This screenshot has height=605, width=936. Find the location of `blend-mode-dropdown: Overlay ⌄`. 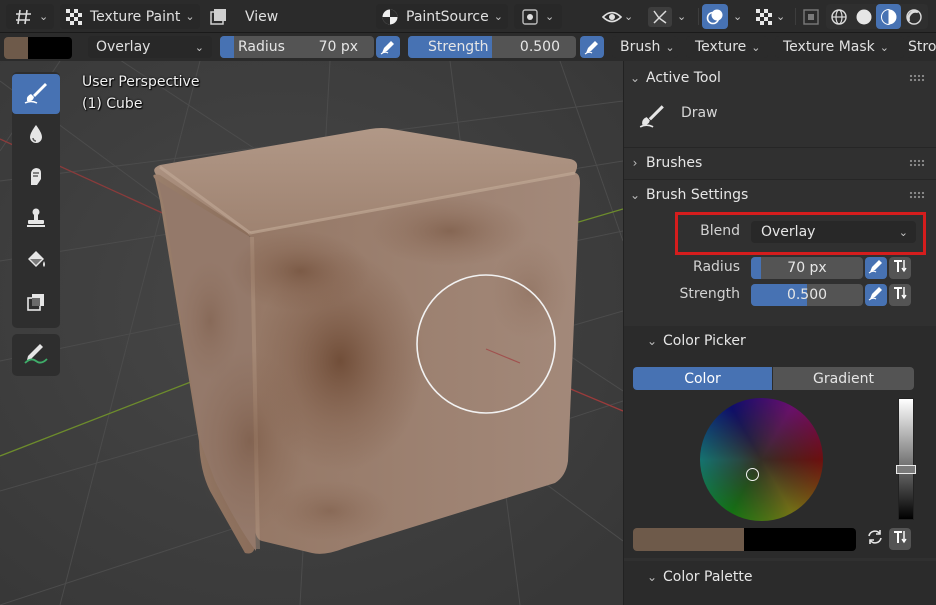

blend-mode-dropdown: Overlay ⌄ is located at coordinates (150, 47).